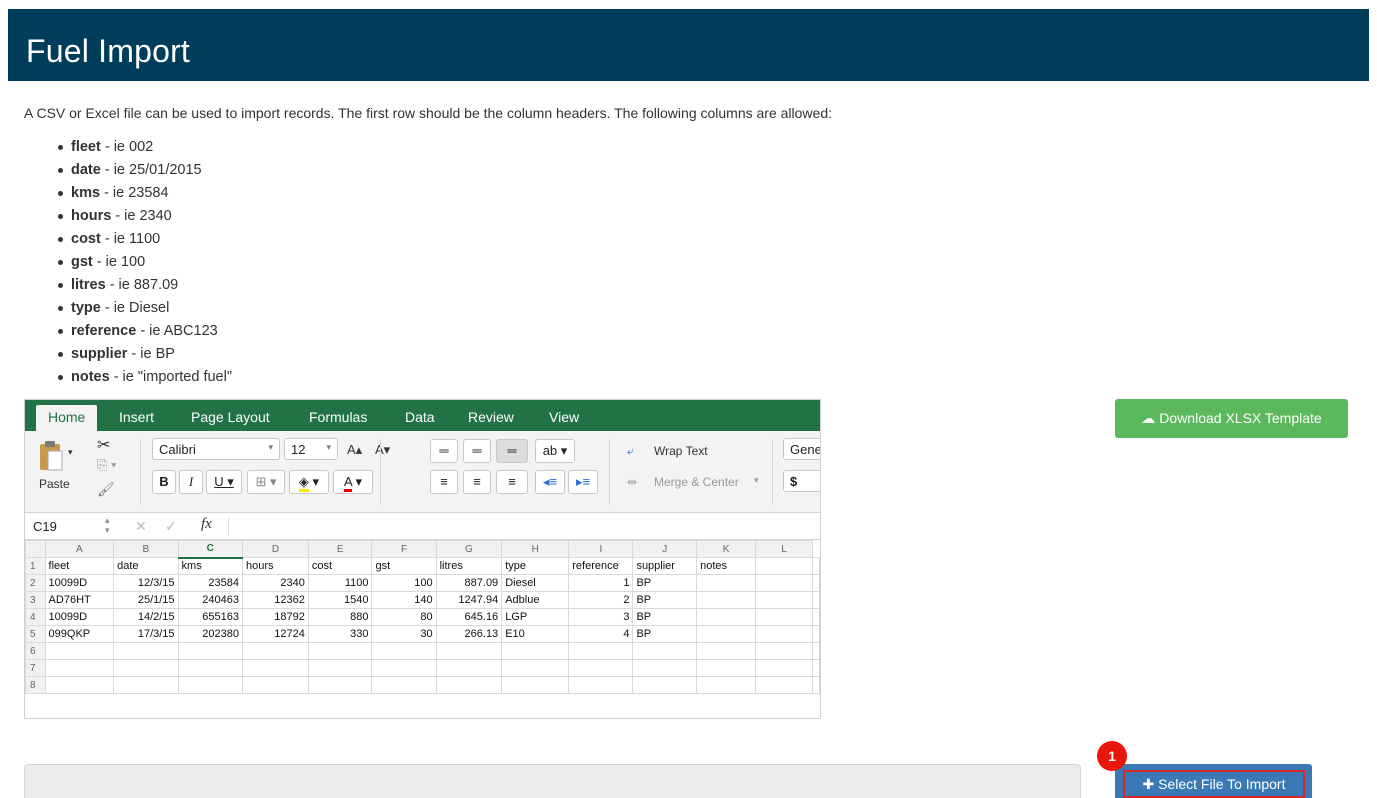 The height and width of the screenshot is (798, 1377). What do you see at coordinates (145, 149) in the screenshot?
I see `list-item: fleet - ie 002` at bounding box center [145, 149].